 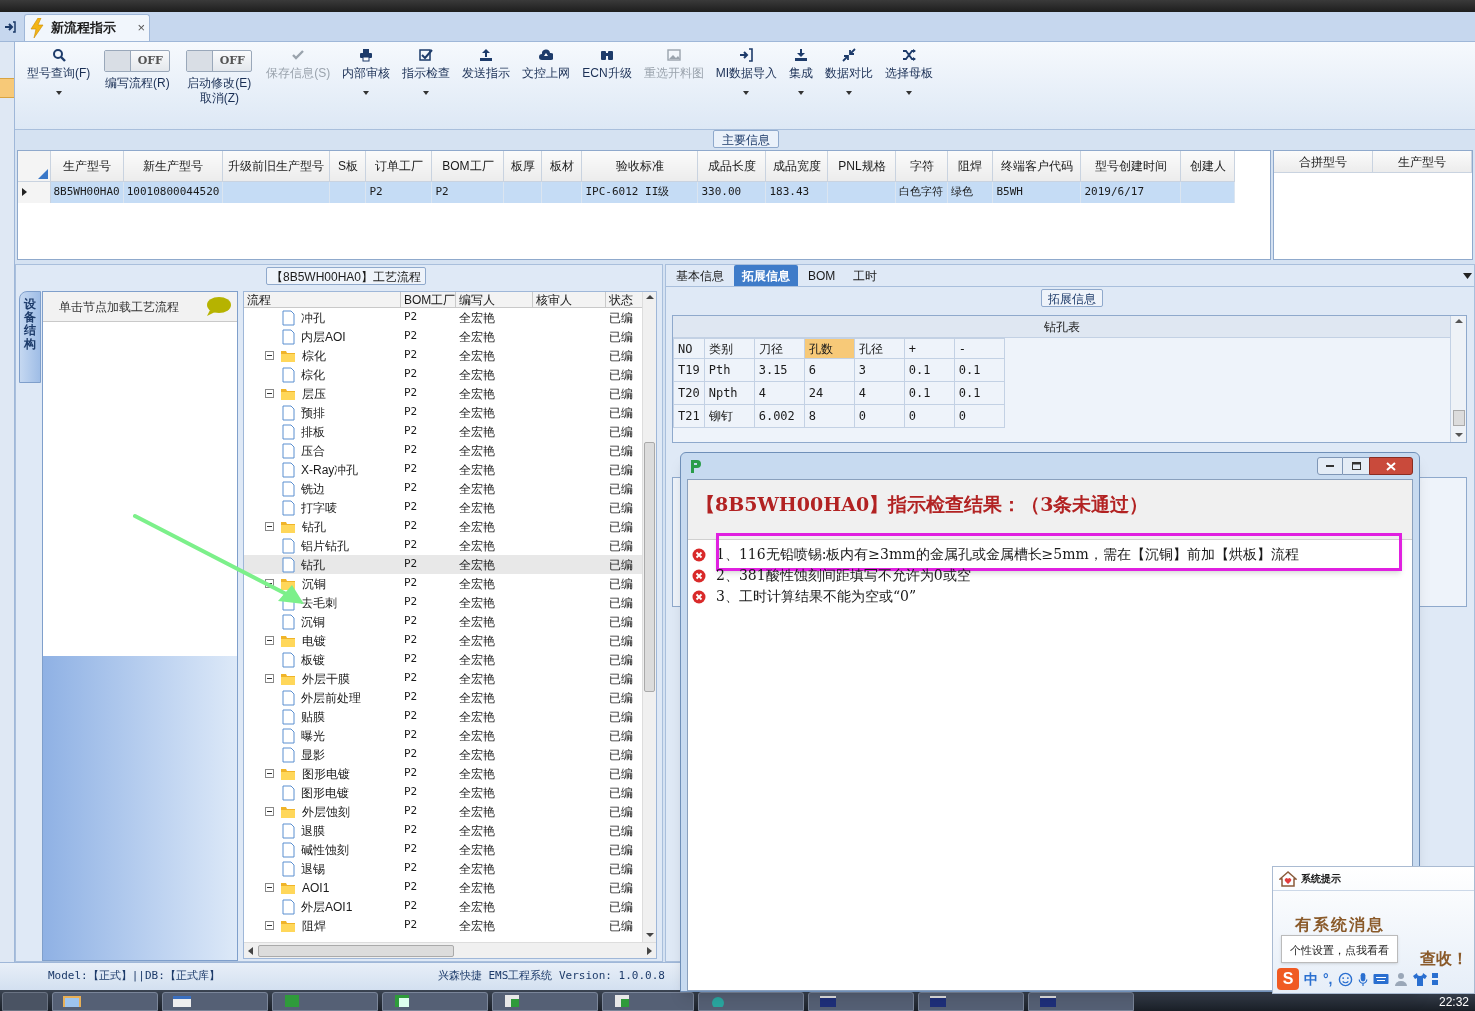 What do you see at coordinates (865, 275) in the screenshot?
I see `tab: 工时` at bounding box center [865, 275].